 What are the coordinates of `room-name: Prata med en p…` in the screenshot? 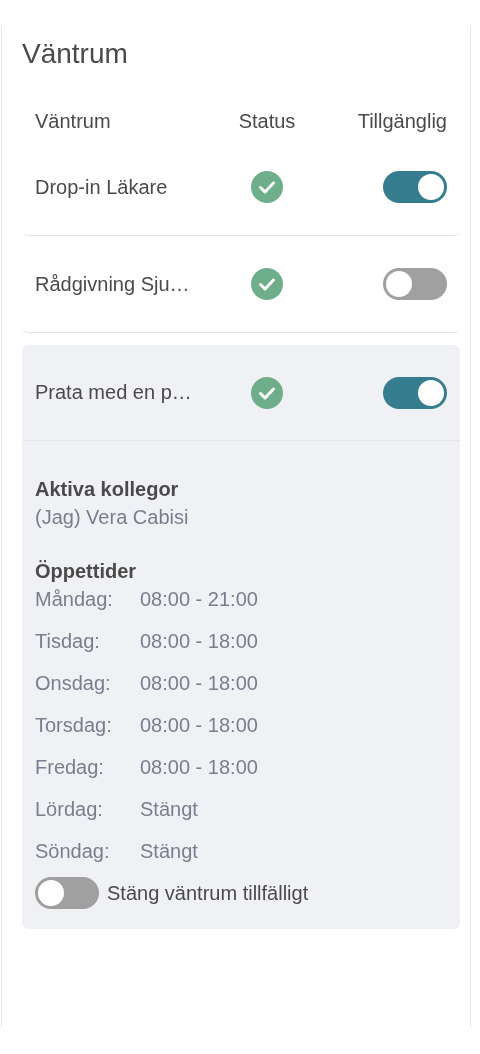 It's located at (124, 392).